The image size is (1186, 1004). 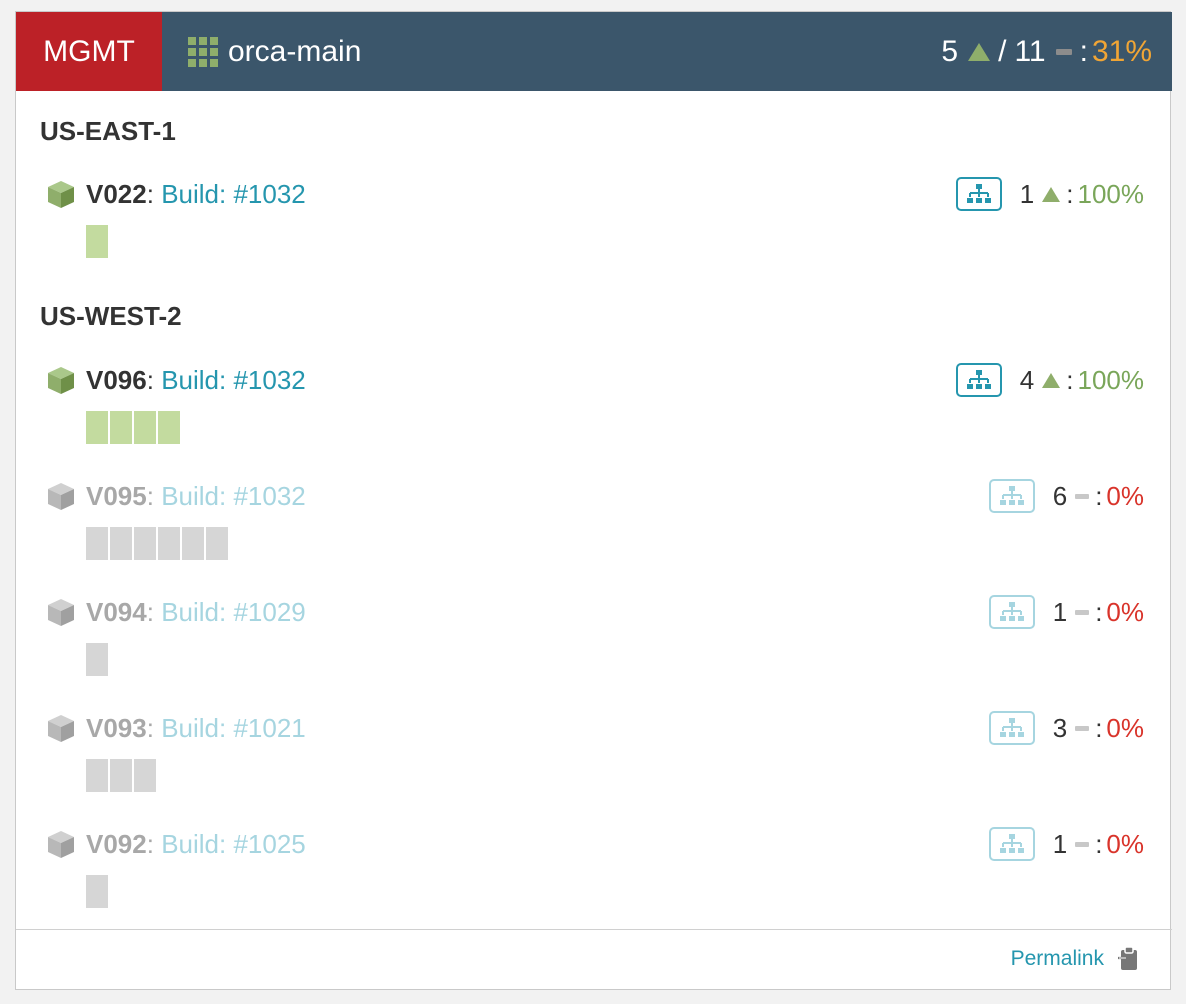 I want to click on card-footer: Permalink, so click(x=594, y=960).